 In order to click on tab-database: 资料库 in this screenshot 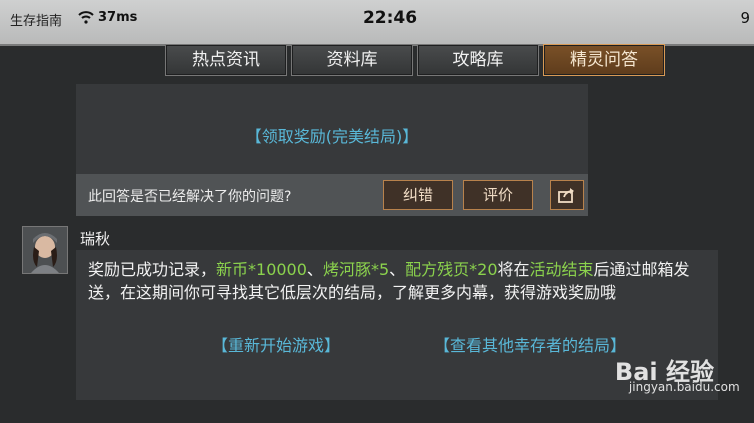, I will do `click(352, 60)`.